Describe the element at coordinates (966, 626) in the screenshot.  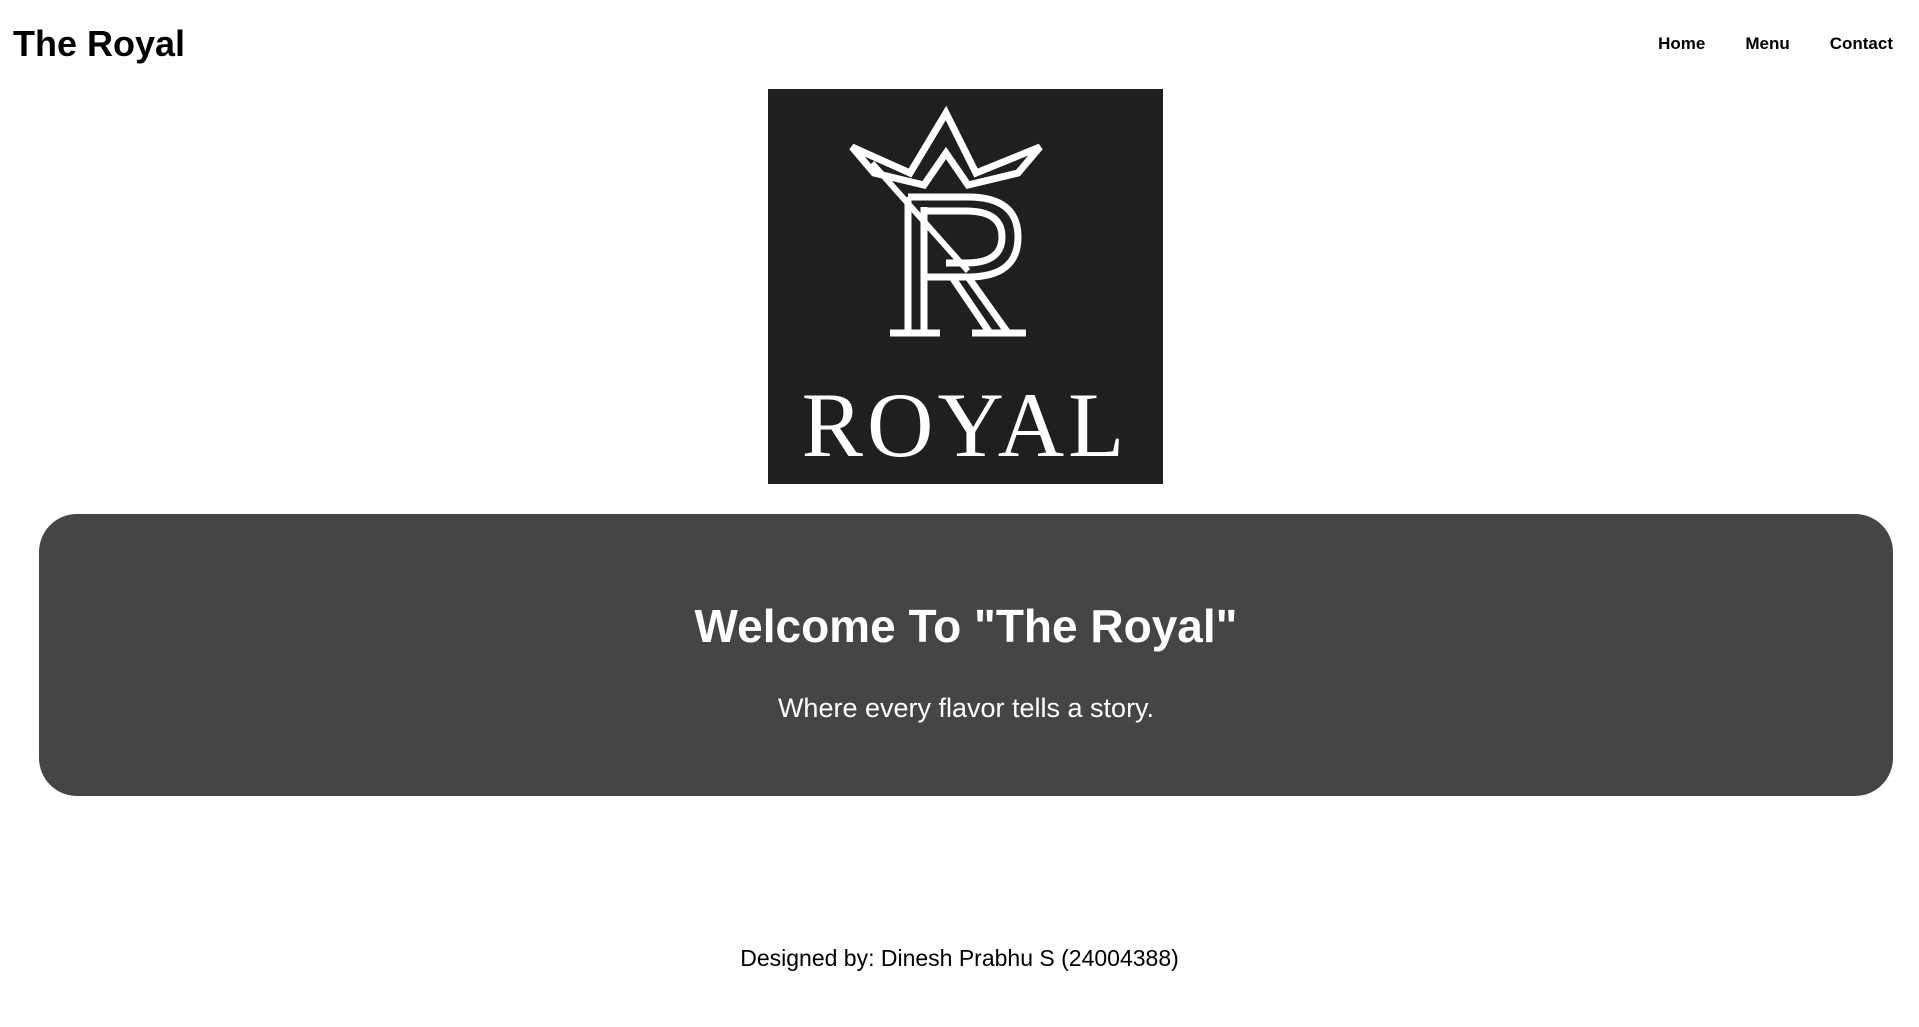
I see `hero-title: Welcome To "The Royal"` at that location.